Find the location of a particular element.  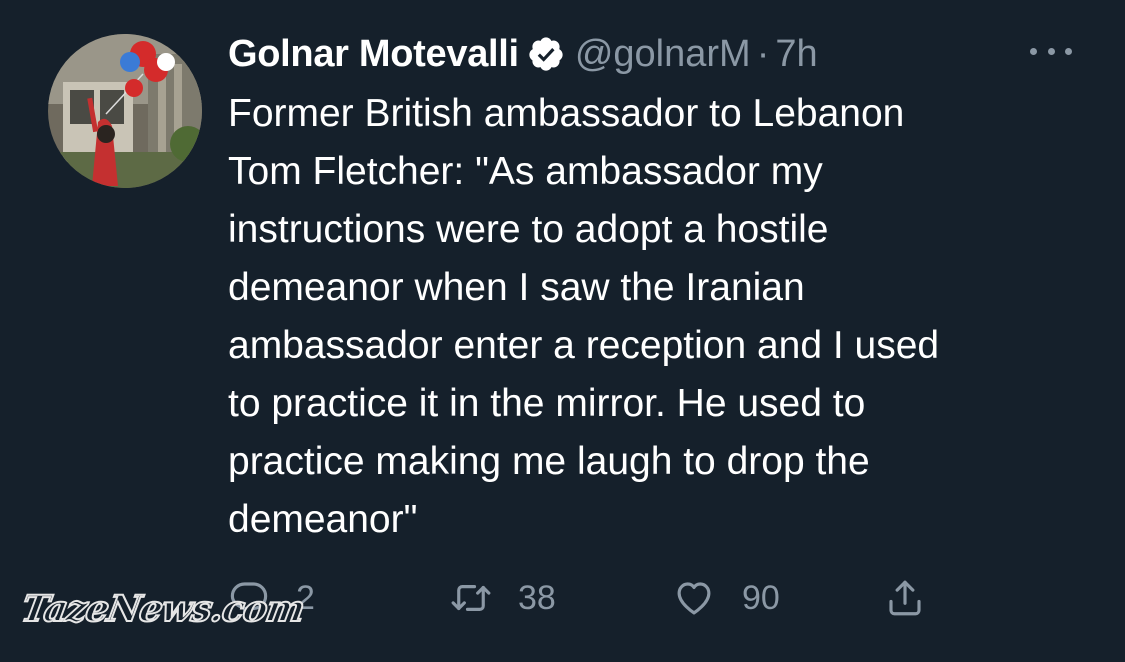

like-button: 90 is located at coordinates (726, 598).